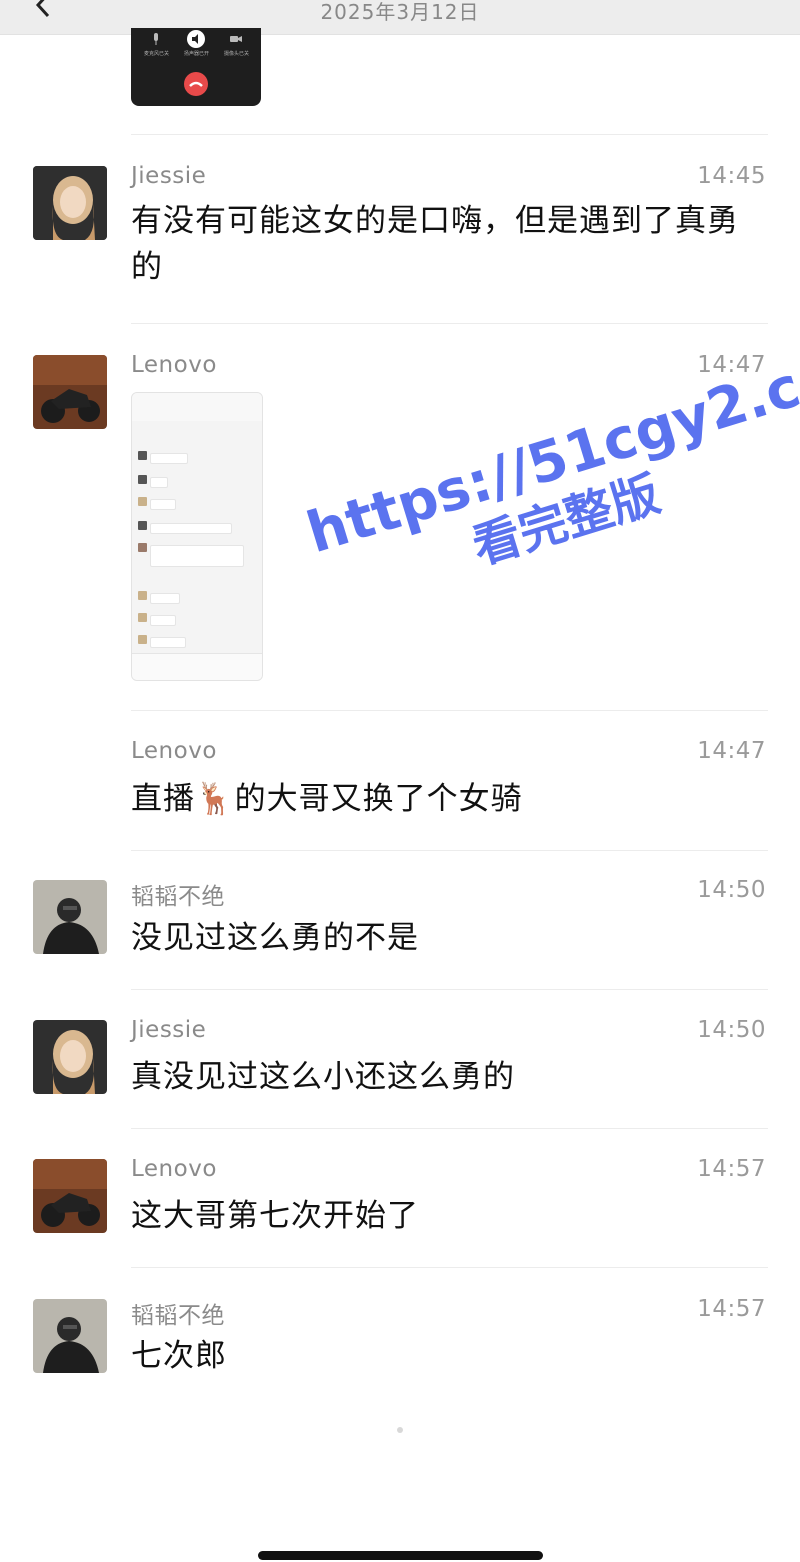 The image size is (800, 1562). Describe the element at coordinates (179, 1356) in the screenshot. I see `message-text: 七次郎` at that location.